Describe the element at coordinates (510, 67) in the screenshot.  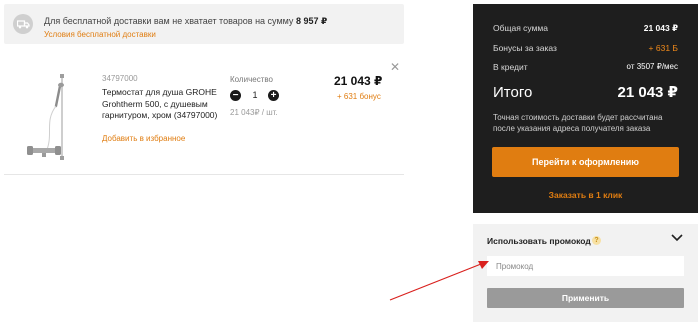
I see `credit-label: В кредит` at that location.